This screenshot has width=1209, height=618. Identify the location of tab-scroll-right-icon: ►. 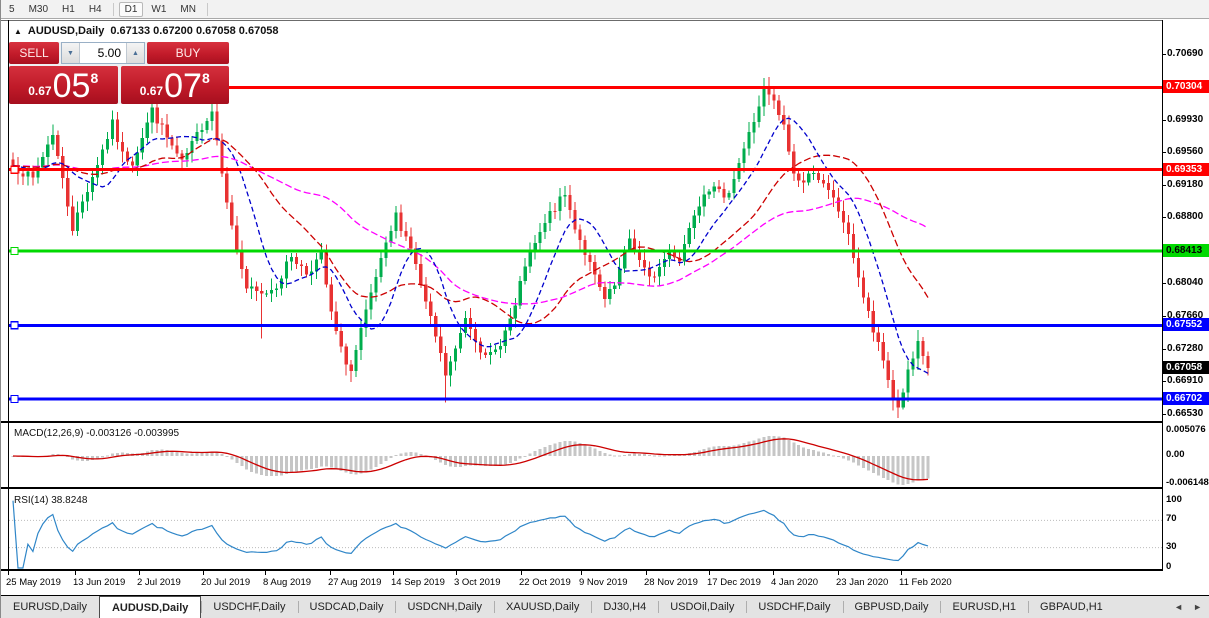
(1197, 607).